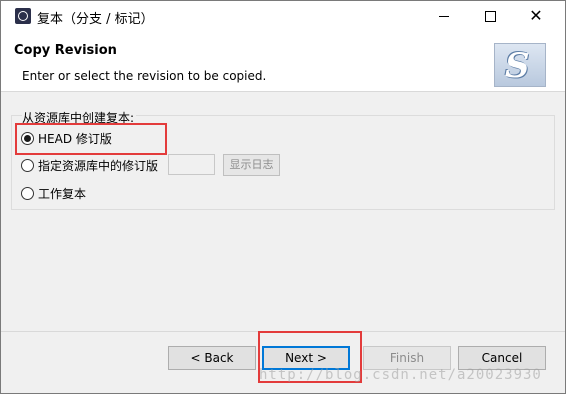  What do you see at coordinates (212, 358) in the screenshot?
I see `back-button: < Back` at bounding box center [212, 358].